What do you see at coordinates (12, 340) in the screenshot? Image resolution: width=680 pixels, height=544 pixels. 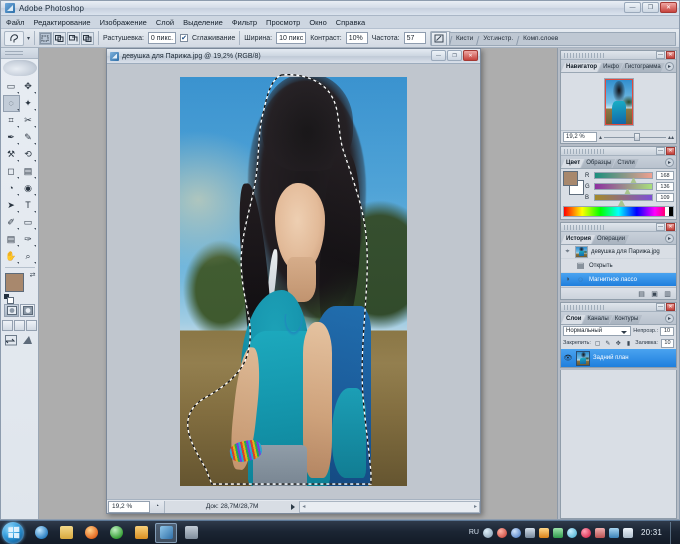 I see `edit-in-imageready-icon` at bounding box center [12, 340].